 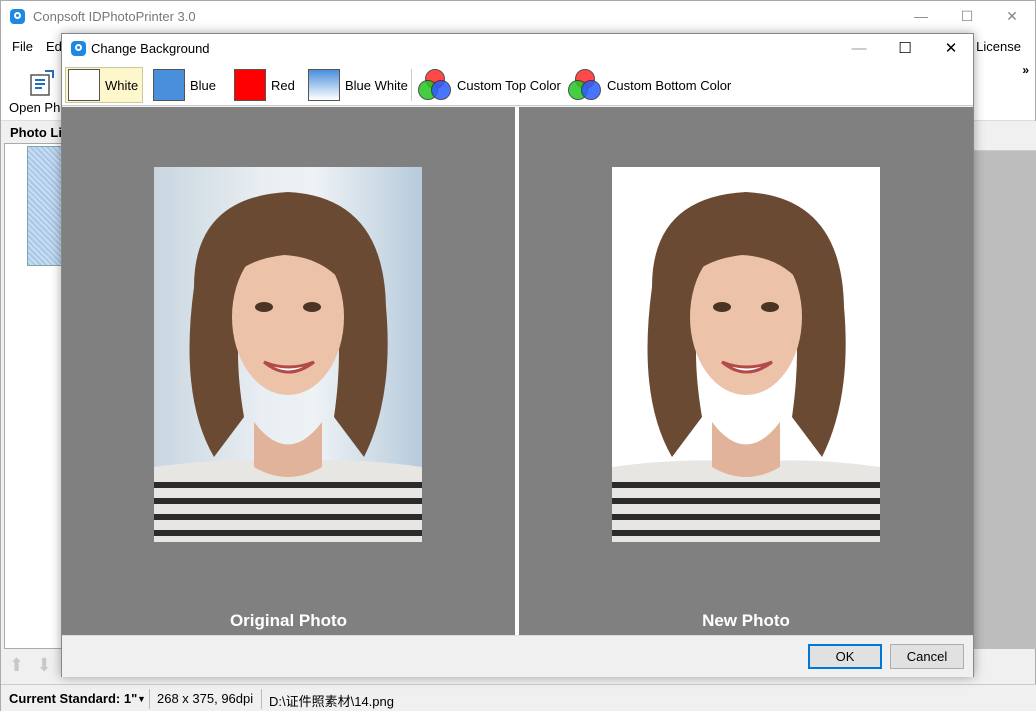 I want to click on photo-size-info: 268 x 375, 96dpi, so click(x=205, y=698).